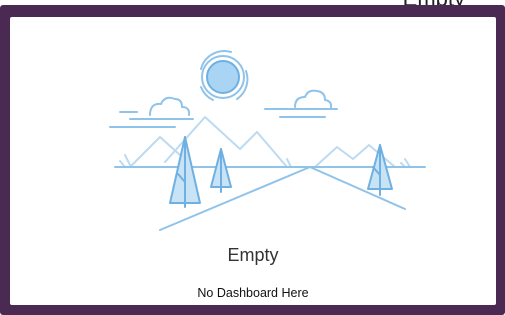 Image resolution: width=505 pixels, height=315 pixels. What do you see at coordinates (224, 75) in the screenshot?
I see `sun-icon` at bounding box center [224, 75].